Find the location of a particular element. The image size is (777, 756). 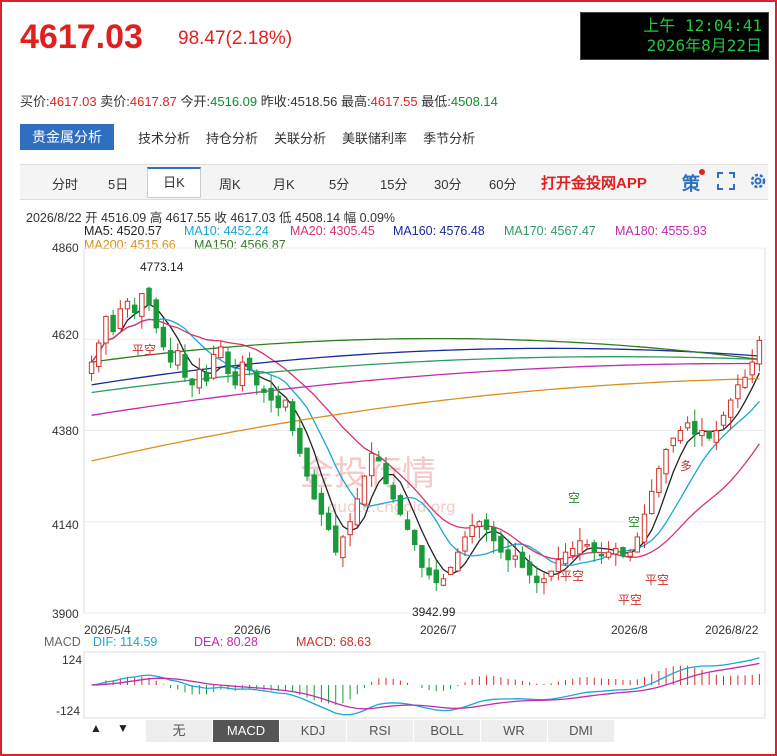

x-tick: 2026/8 is located at coordinates (629, 630).